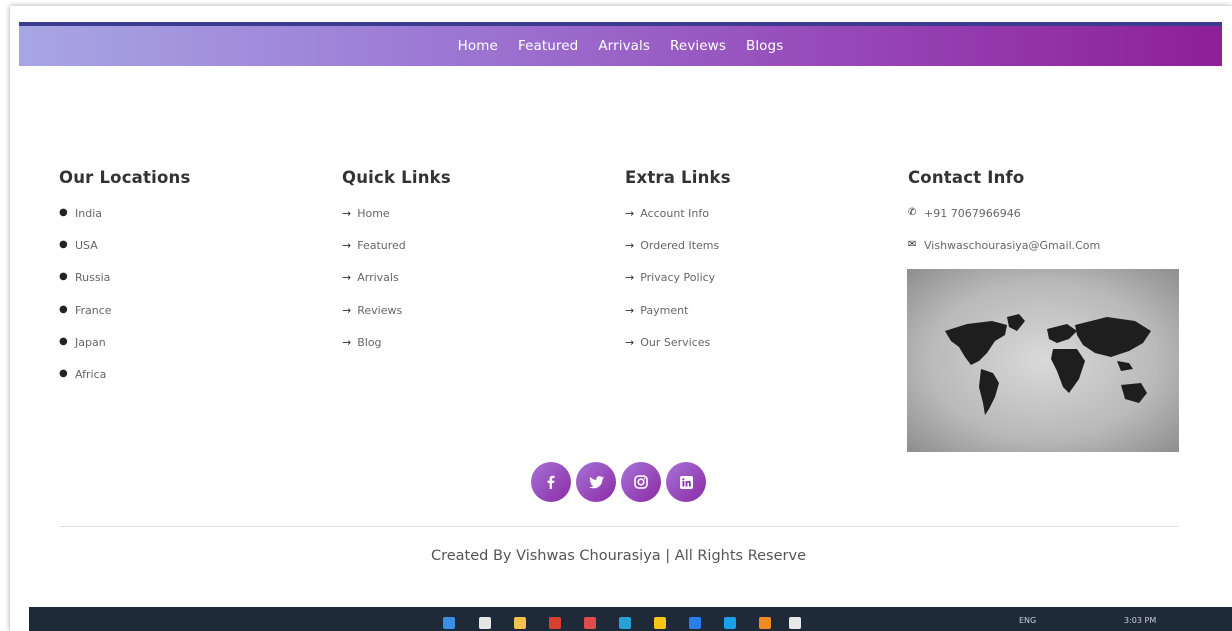  What do you see at coordinates (472, 320) in the screenshot?
I see `quick-link-reviews: → Reviews` at bounding box center [472, 320].